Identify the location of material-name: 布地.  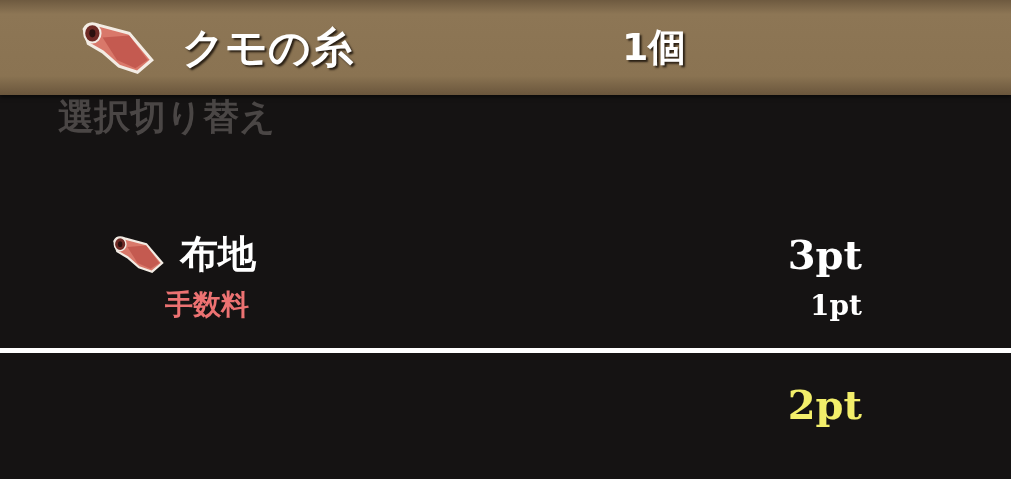
(218, 254).